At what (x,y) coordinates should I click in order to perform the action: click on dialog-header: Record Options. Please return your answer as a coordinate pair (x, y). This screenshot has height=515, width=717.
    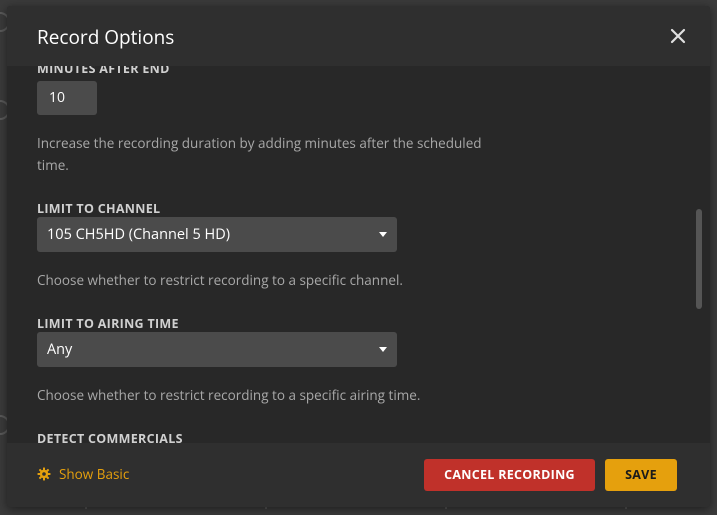
    Looking at the image, I should click on (358, 36).